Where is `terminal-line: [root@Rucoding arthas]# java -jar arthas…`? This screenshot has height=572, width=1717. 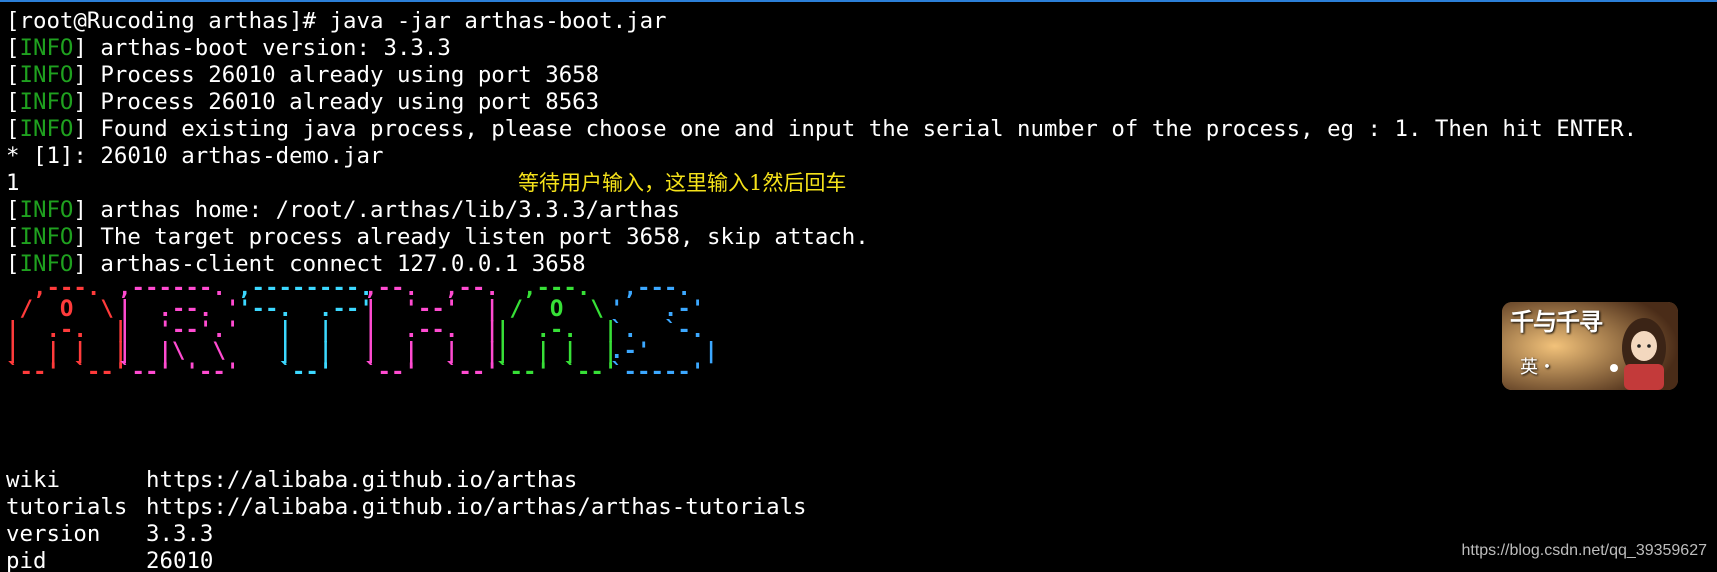 terminal-line: [root@Rucoding arthas]# java -jar arthas… is located at coordinates (861, 21).